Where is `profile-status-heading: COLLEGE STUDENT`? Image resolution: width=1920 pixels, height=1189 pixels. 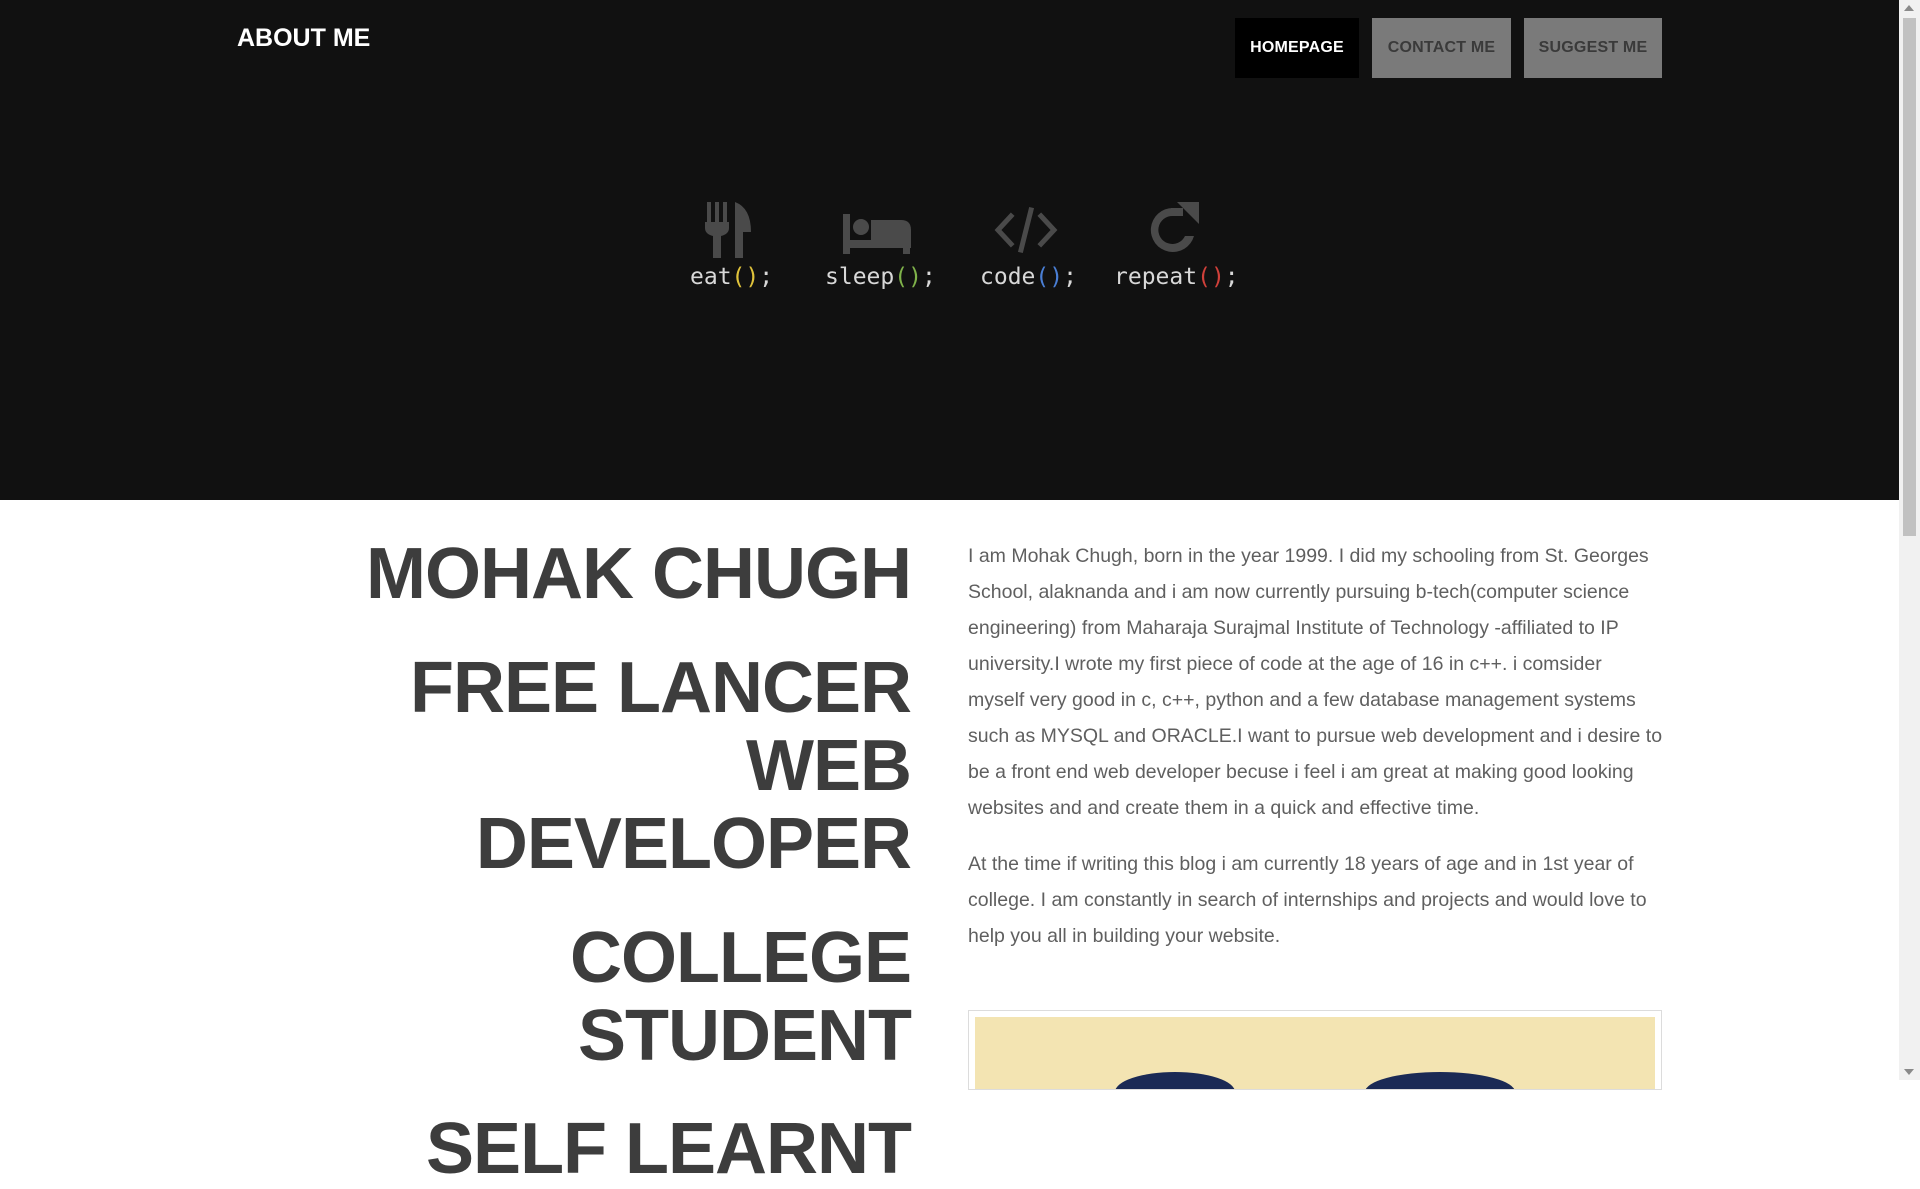 profile-status-heading: COLLEGE STUDENT is located at coordinates (740, 997).